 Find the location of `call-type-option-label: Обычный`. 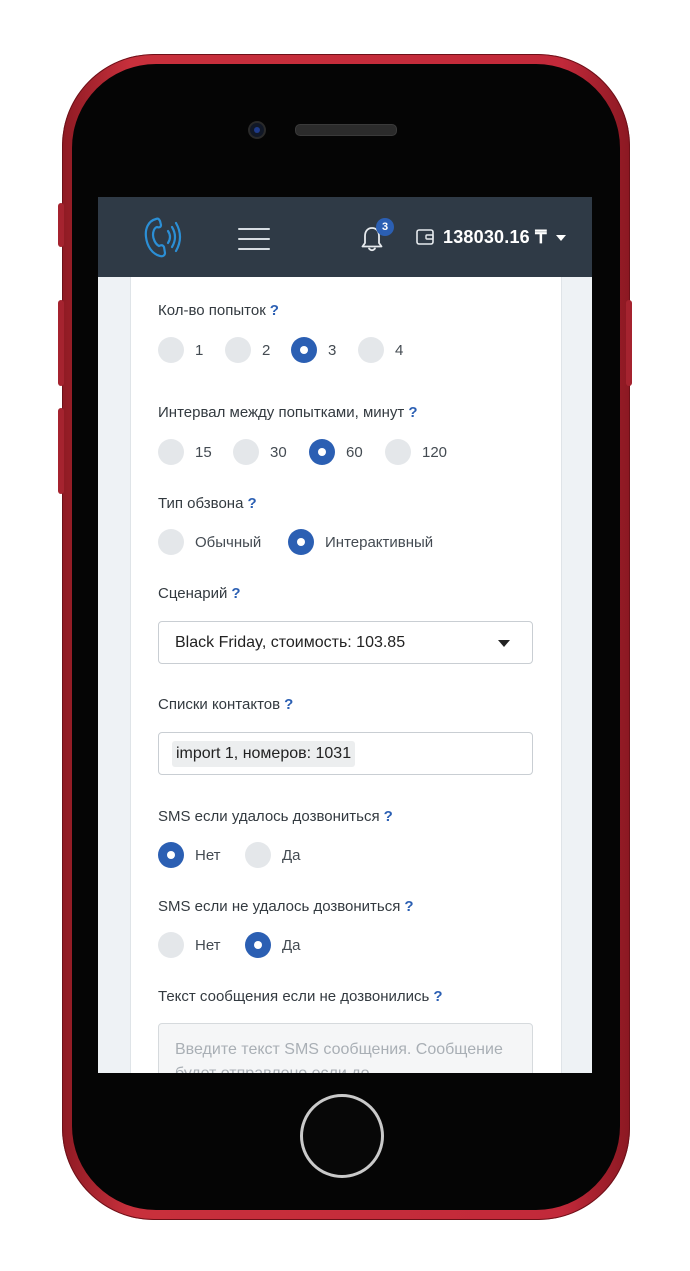

call-type-option-label: Обычный is located at coordinates (228, 542).